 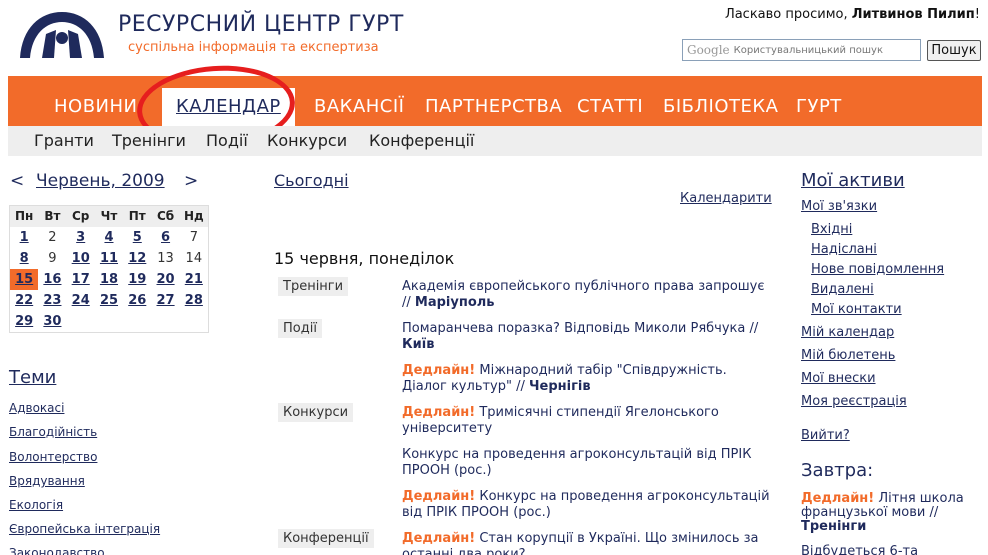 I want to click on calendar-day: 18, so click(x=109, y=279).